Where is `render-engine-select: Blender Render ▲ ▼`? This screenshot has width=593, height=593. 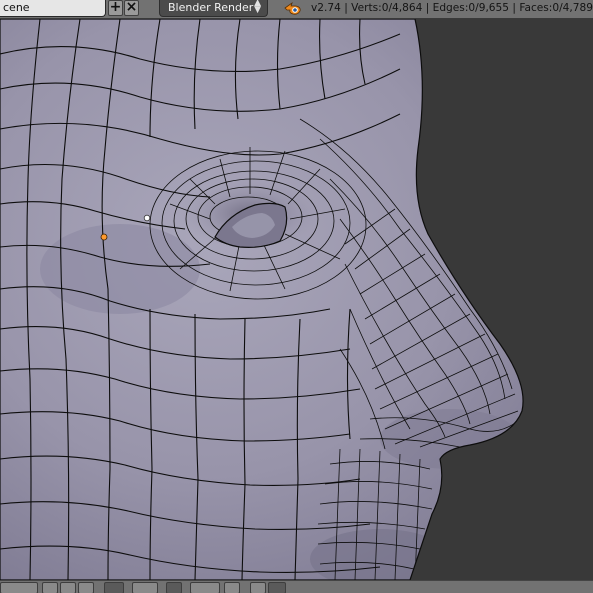
render-engine-select: Blender Render ▲ ▼ is located at coordinates (213, 8).